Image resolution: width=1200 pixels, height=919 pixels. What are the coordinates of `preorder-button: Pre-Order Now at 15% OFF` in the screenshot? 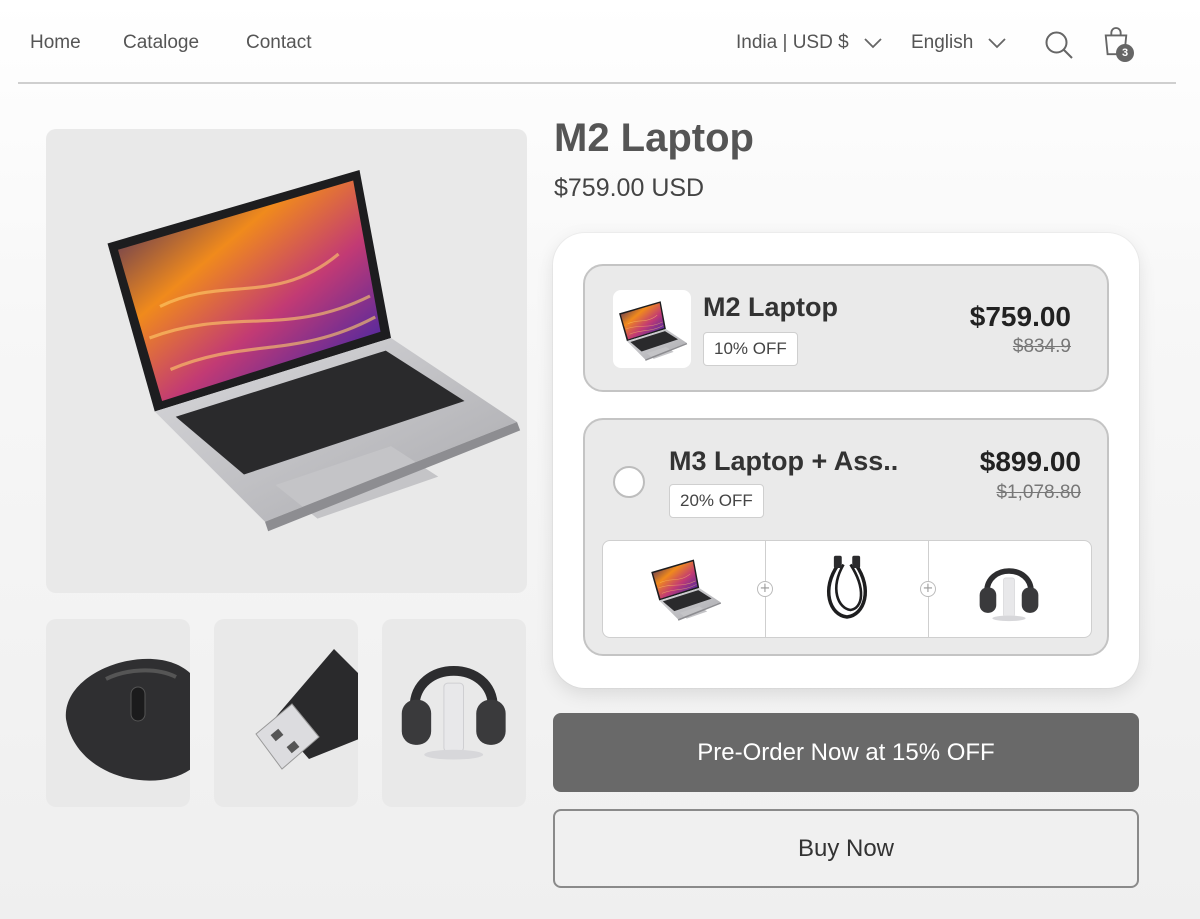 It's located at (846, 752).